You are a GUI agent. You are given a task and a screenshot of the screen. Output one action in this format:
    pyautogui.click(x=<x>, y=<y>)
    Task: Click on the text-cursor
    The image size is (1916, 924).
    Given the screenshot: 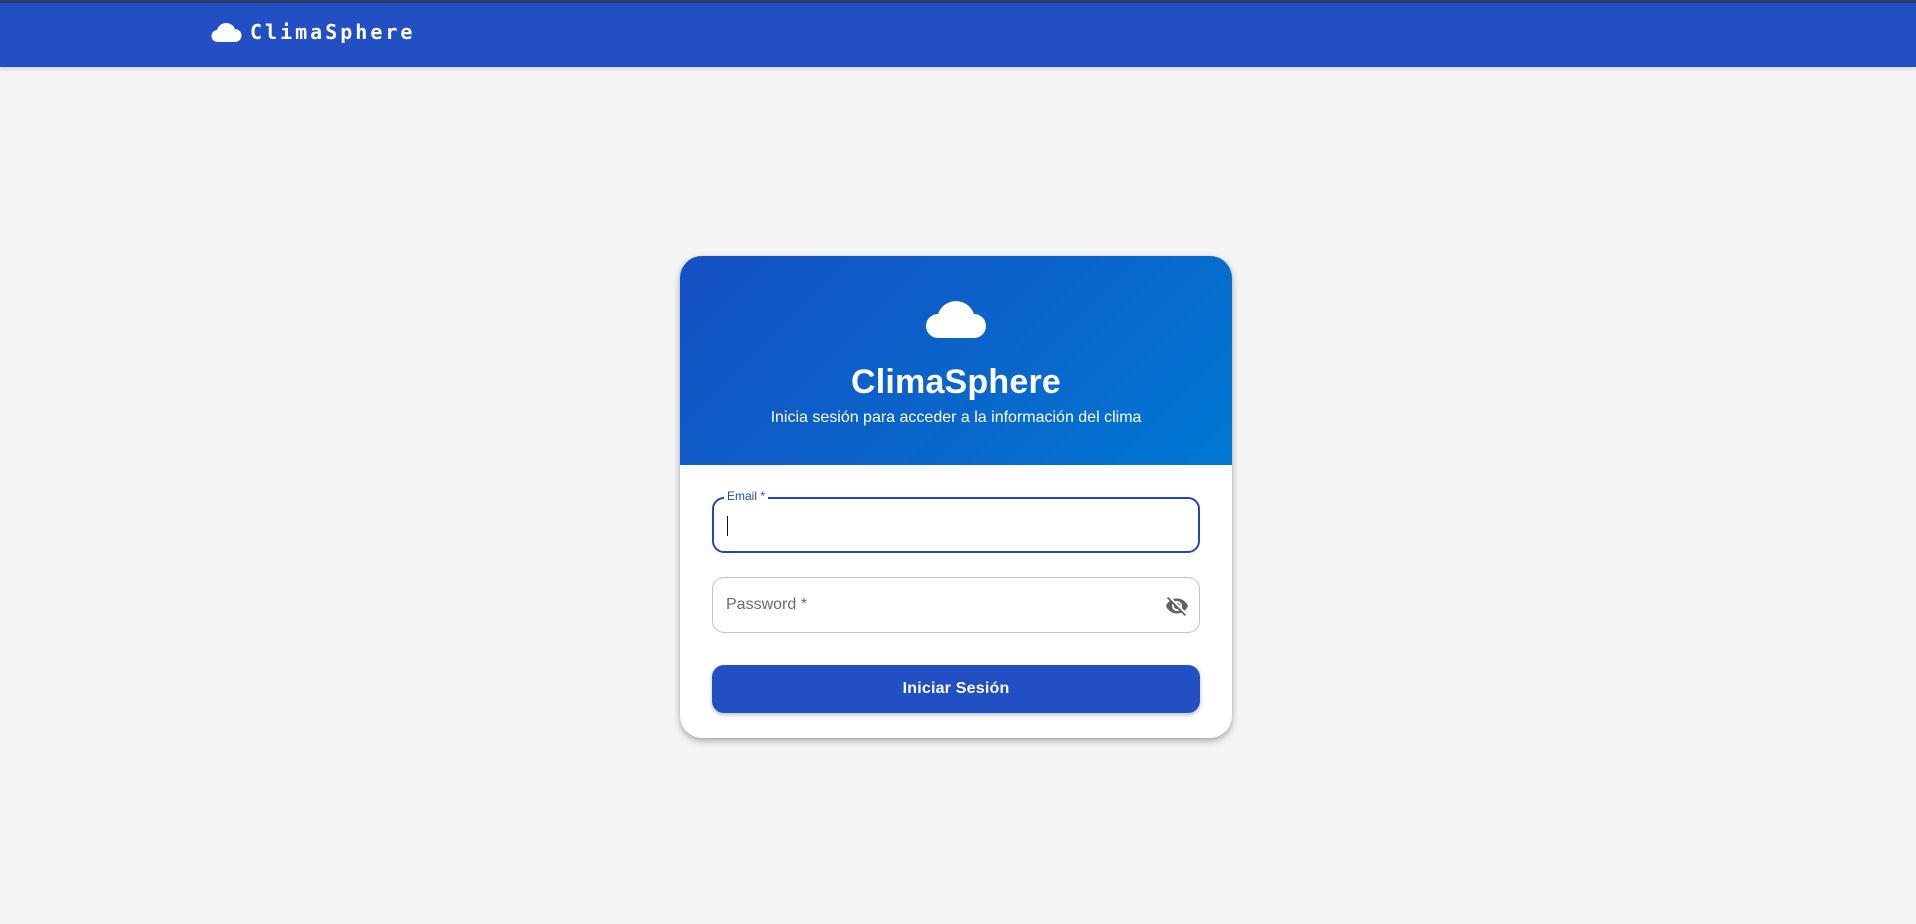 What is the action you would take?
    pyautogui.click(x=727, y=526)
    